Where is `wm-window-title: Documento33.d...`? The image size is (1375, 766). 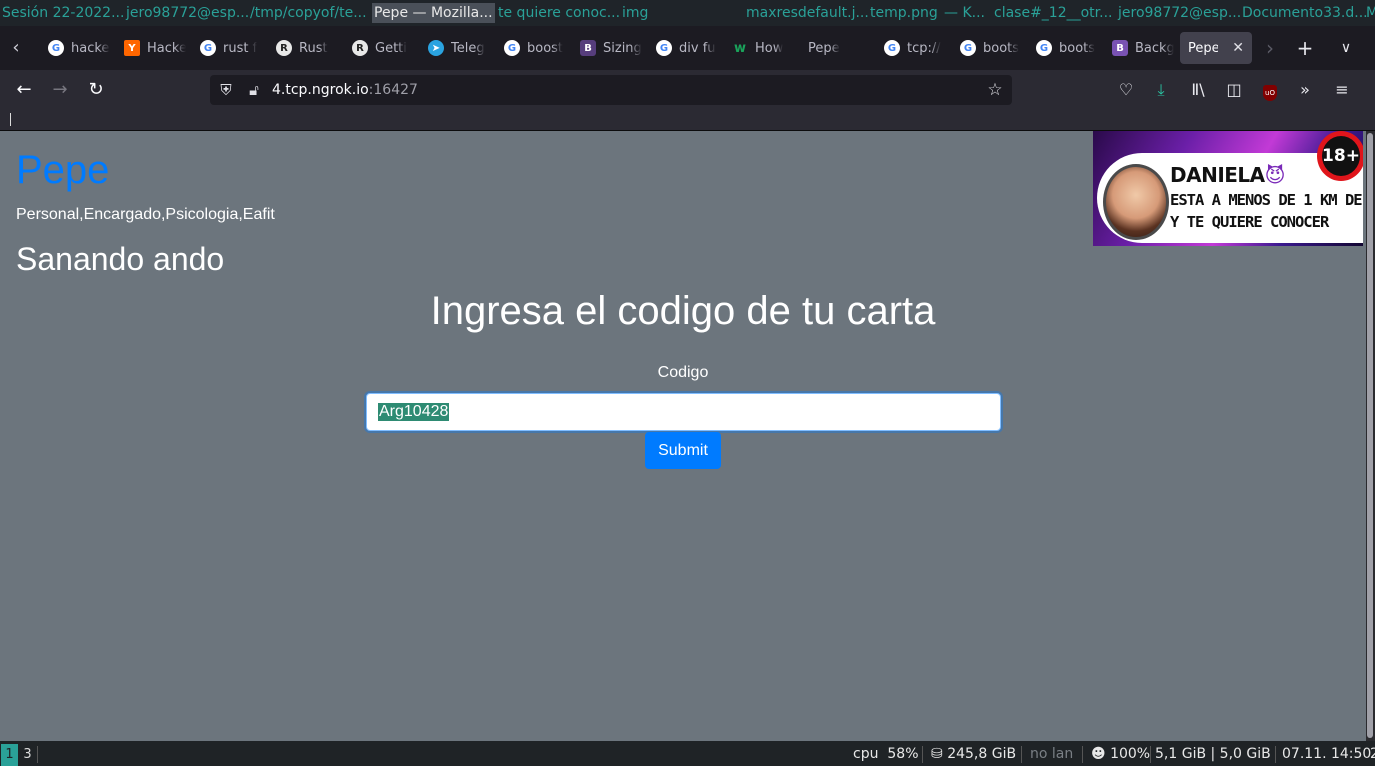 wm-window-title: Documento33.d... is located at coordinates (1305, 13).